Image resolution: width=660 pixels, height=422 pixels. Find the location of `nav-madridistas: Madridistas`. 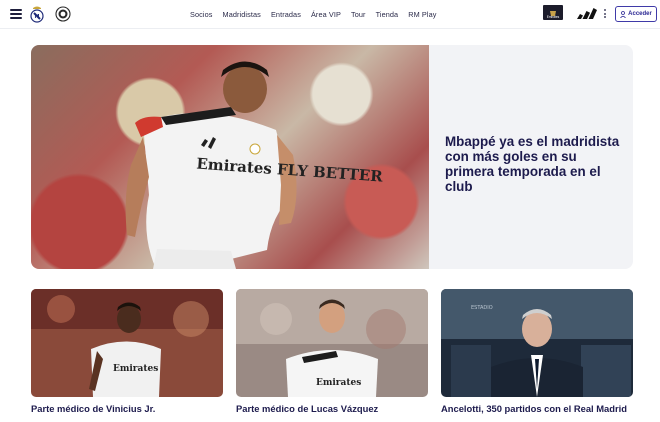

nav-madridistas: Madridistas is located at coordinates (242, 14).